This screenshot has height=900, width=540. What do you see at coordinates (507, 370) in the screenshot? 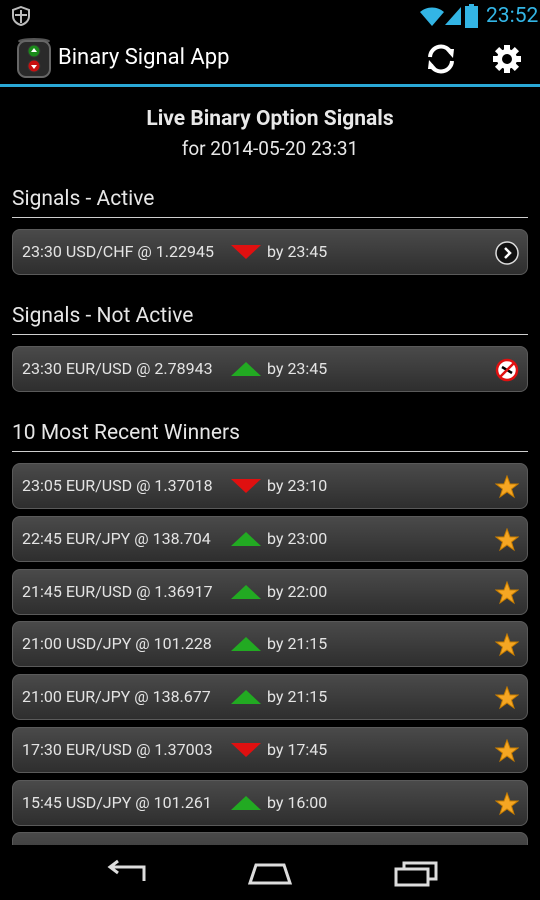
I see `no-entry-icon` at bounding box center [507, 370].